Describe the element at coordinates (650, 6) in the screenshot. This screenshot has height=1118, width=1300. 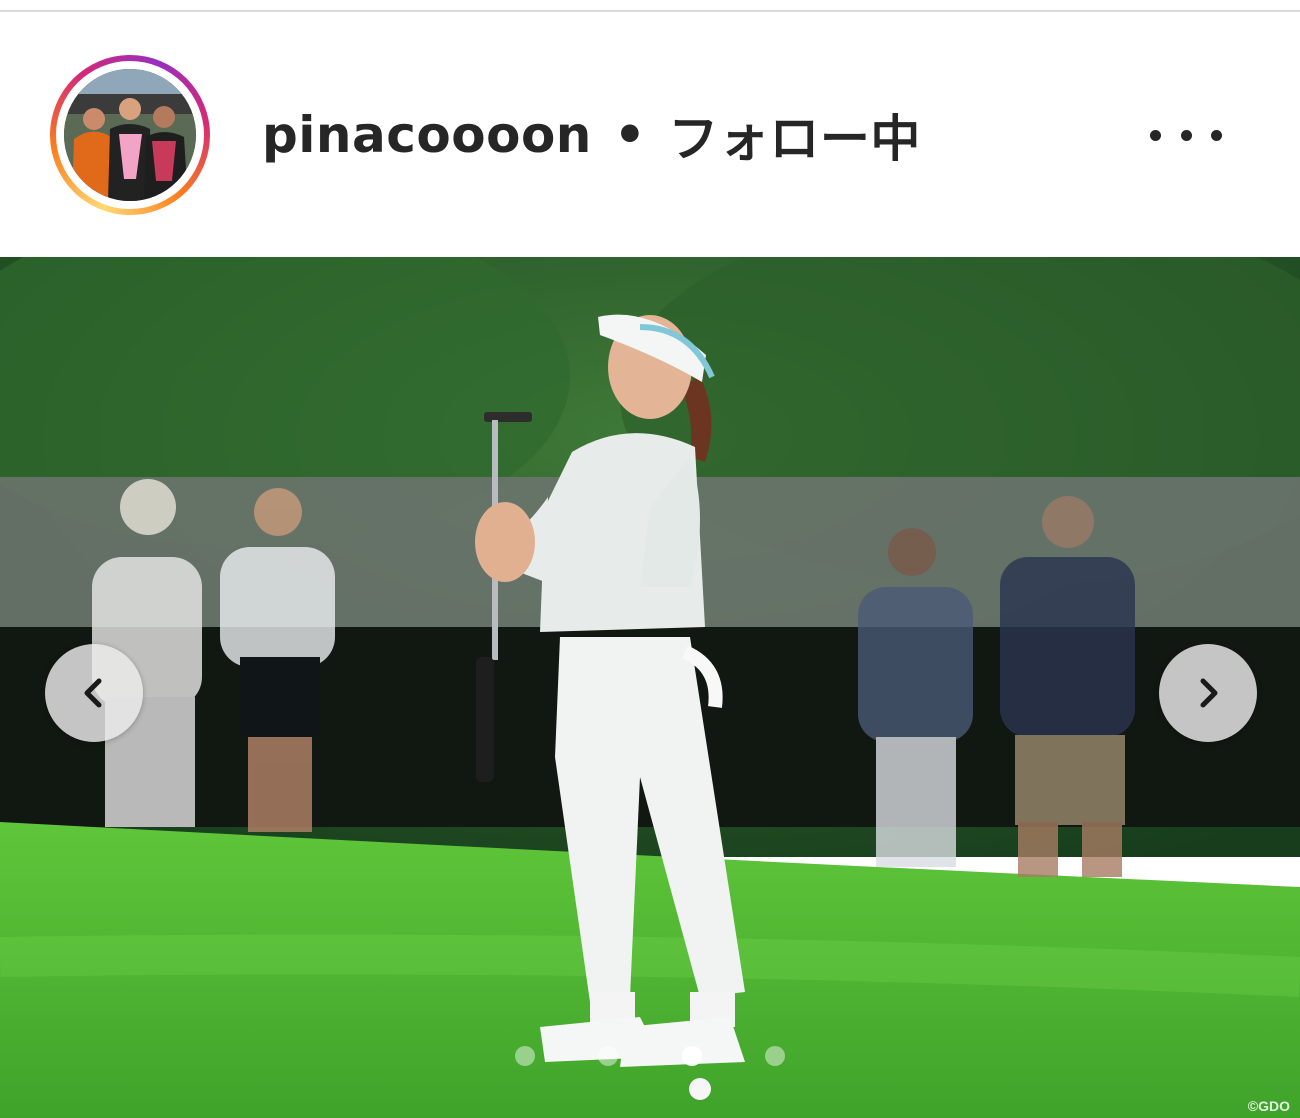
I see `top-divider` at that location.